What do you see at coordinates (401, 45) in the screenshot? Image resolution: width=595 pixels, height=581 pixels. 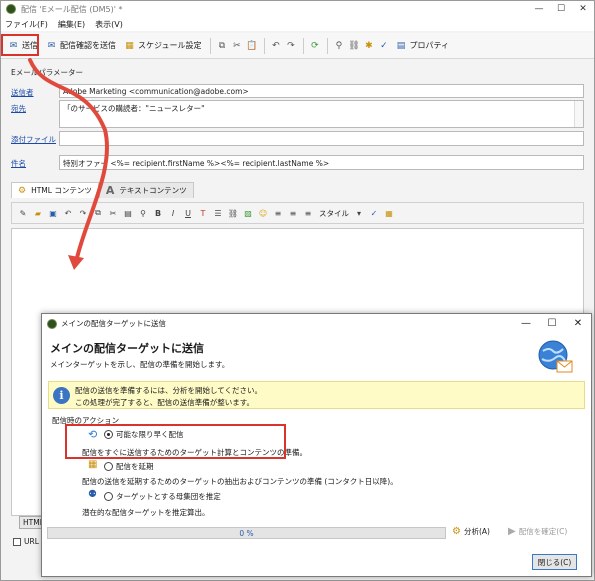 I see `clipboard-icon: ▤` at bounding box center [401, 45].